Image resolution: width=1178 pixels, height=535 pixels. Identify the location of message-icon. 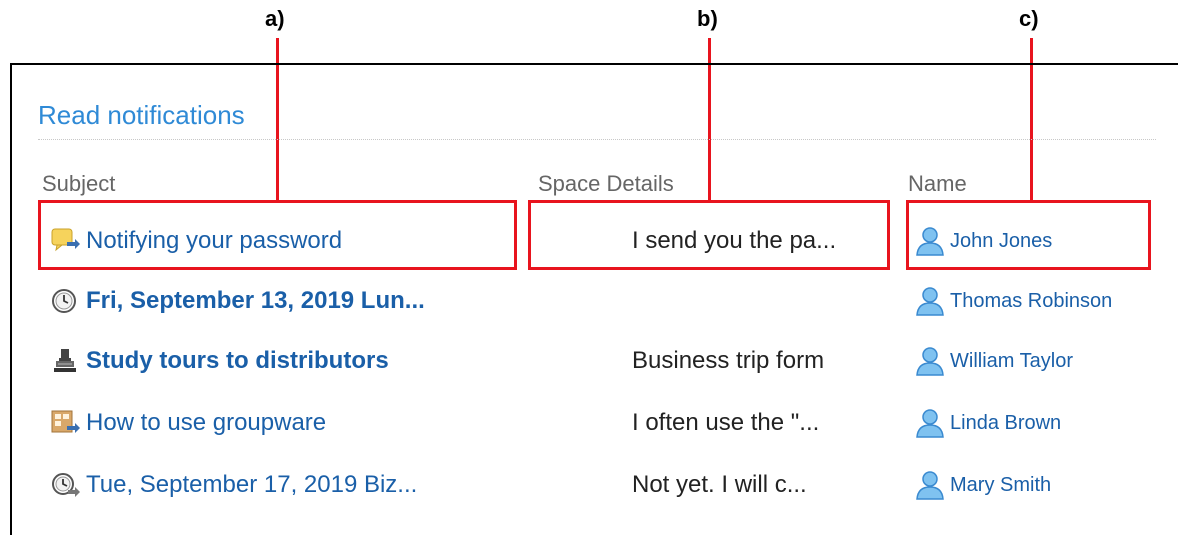
(65, 241).